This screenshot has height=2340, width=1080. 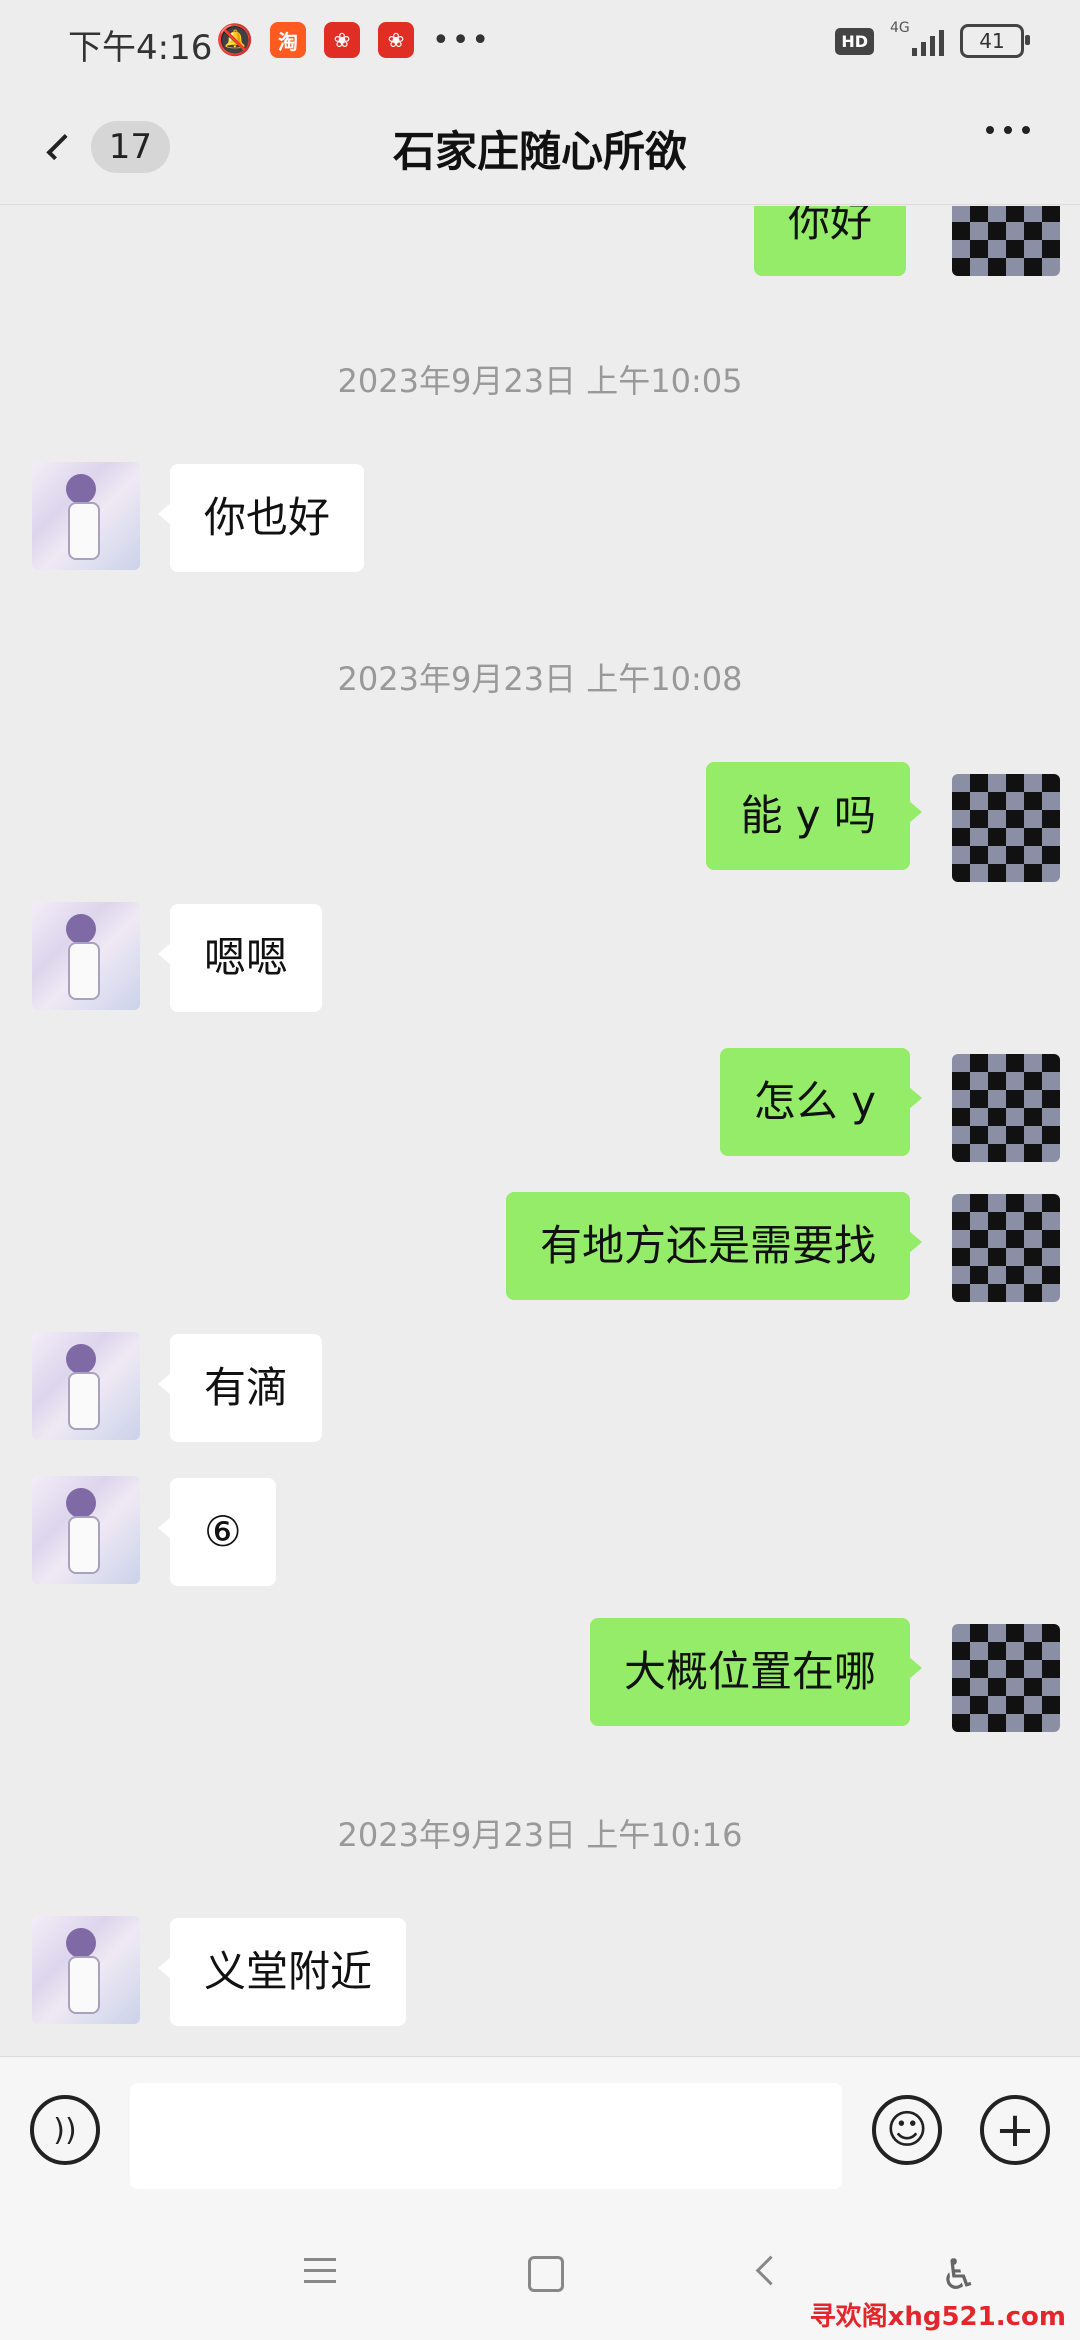 I want to click on message-bubble-other: 有滴, so click(x=240, y=1388).